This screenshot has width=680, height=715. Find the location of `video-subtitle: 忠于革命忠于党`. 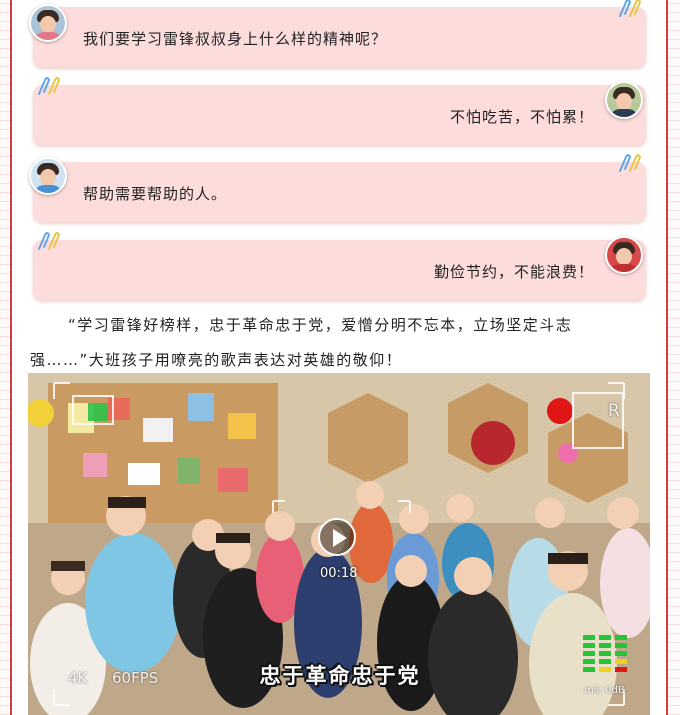

video-subtitle: 忠于革命忠于党 is located at coordinates (340, 676).